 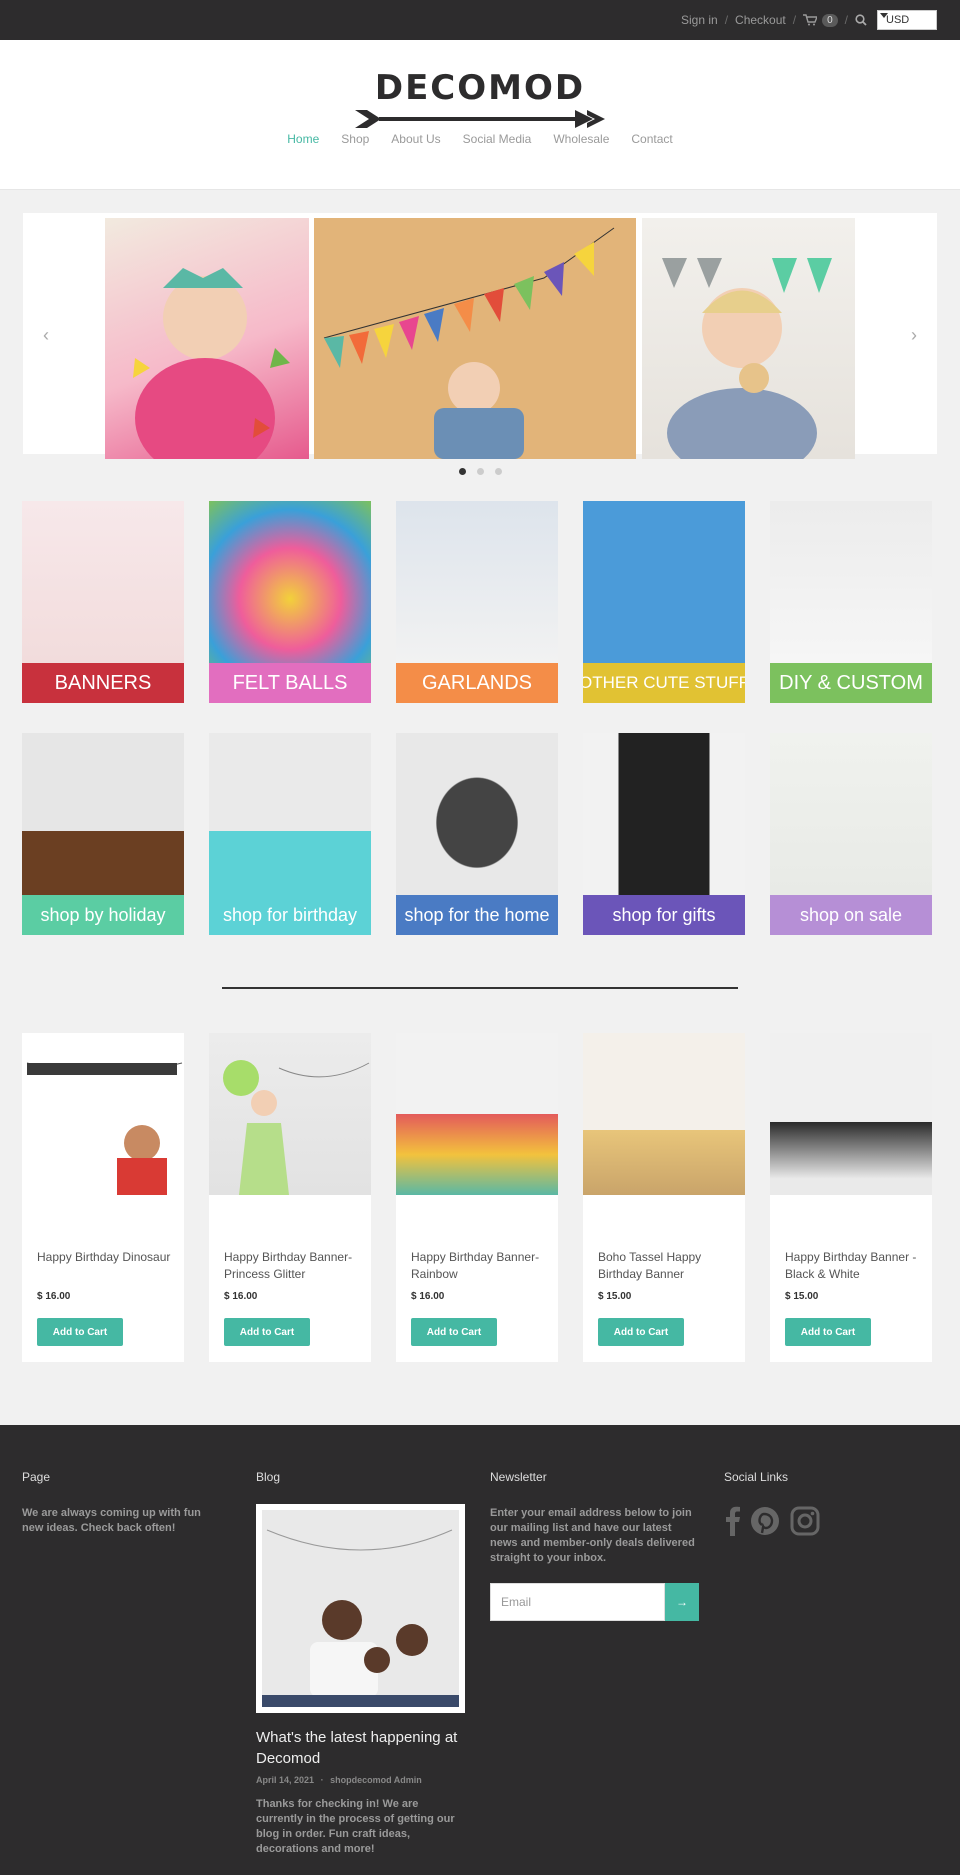 I want to click on product-name: Happy Birthday Banner- Princess Glitter, so click(x=294, y=1266).